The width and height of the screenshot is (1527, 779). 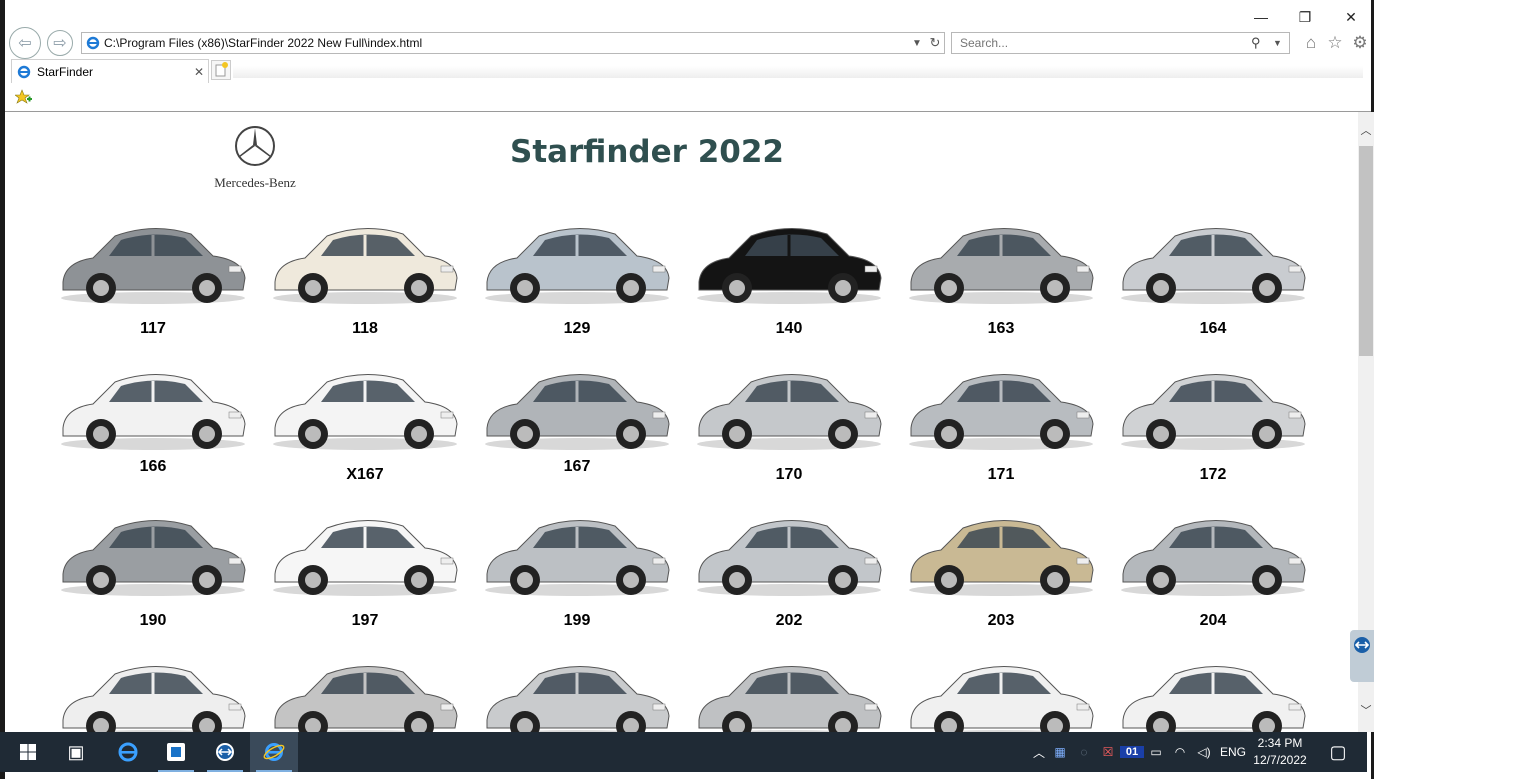 I want to click on teamviewer-taskbar-button, so click(x=225, y=752).